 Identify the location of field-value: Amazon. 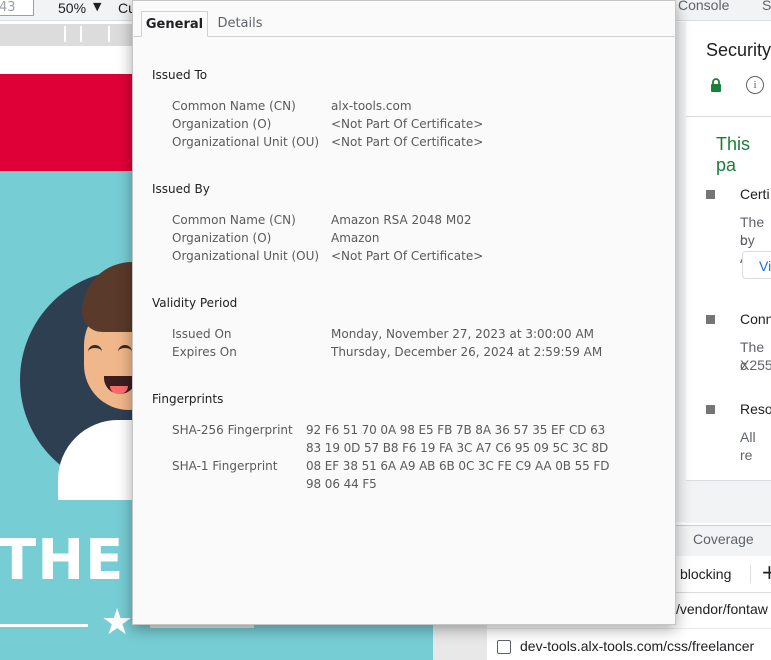
(355, 238).